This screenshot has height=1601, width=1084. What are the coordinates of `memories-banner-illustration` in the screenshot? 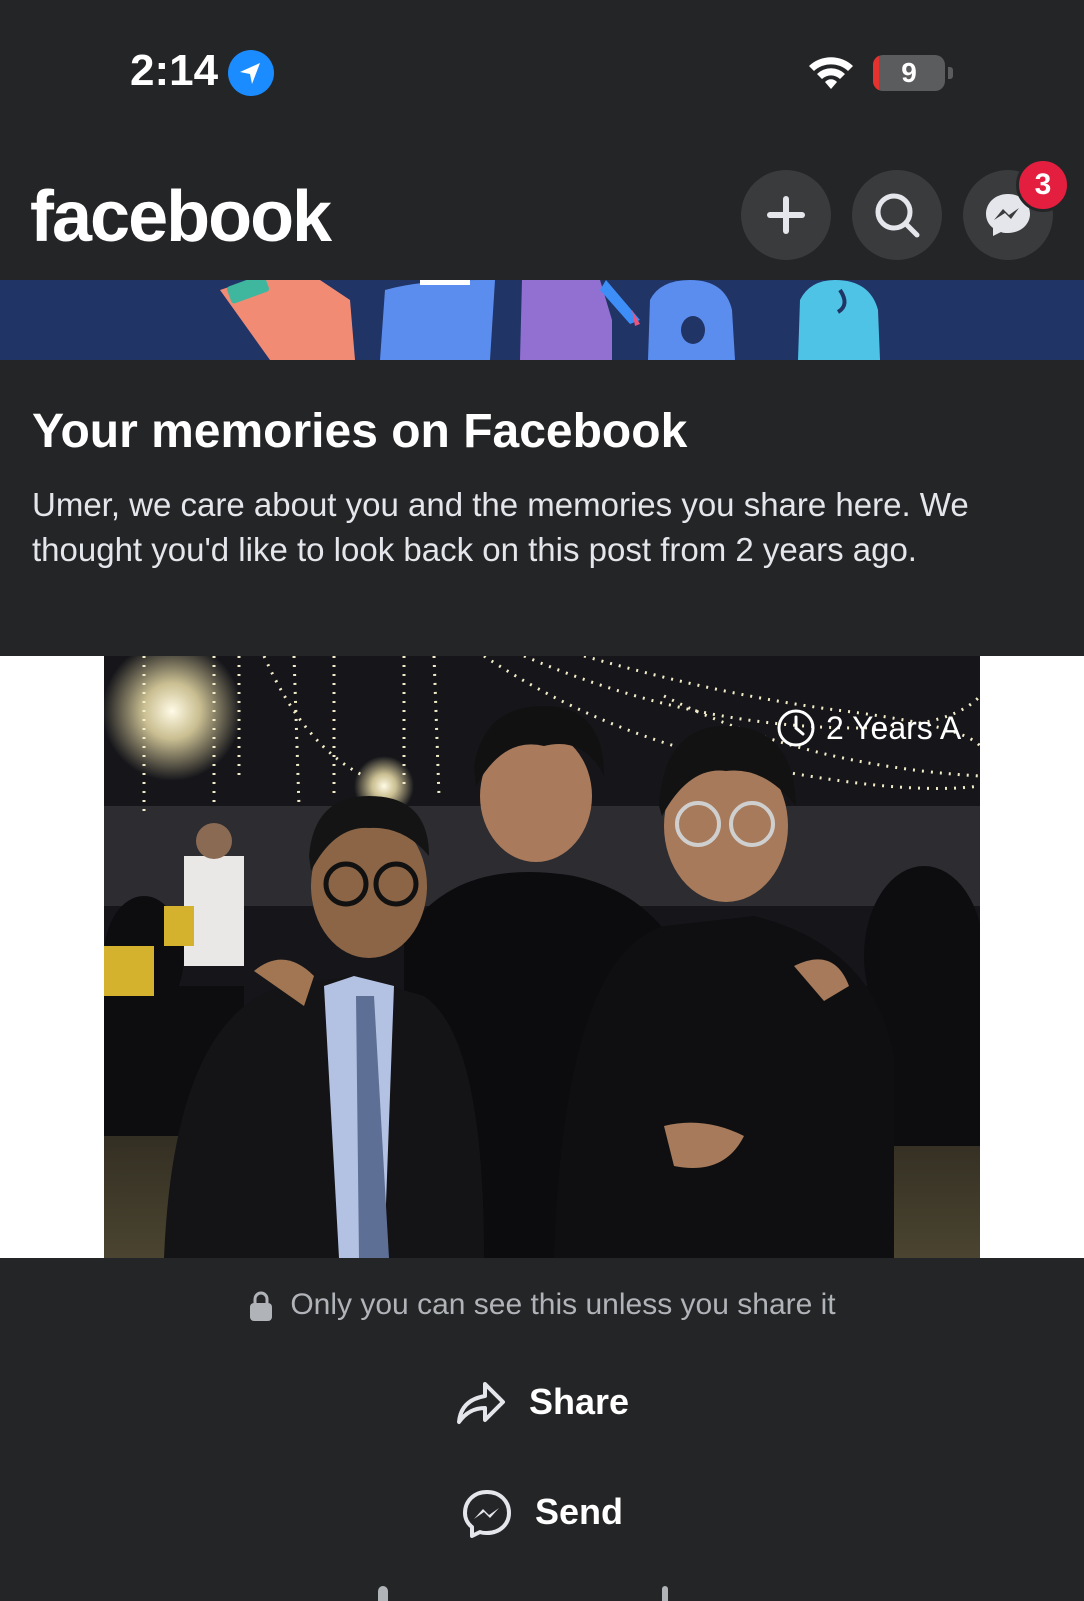 It's located at (542, 320).